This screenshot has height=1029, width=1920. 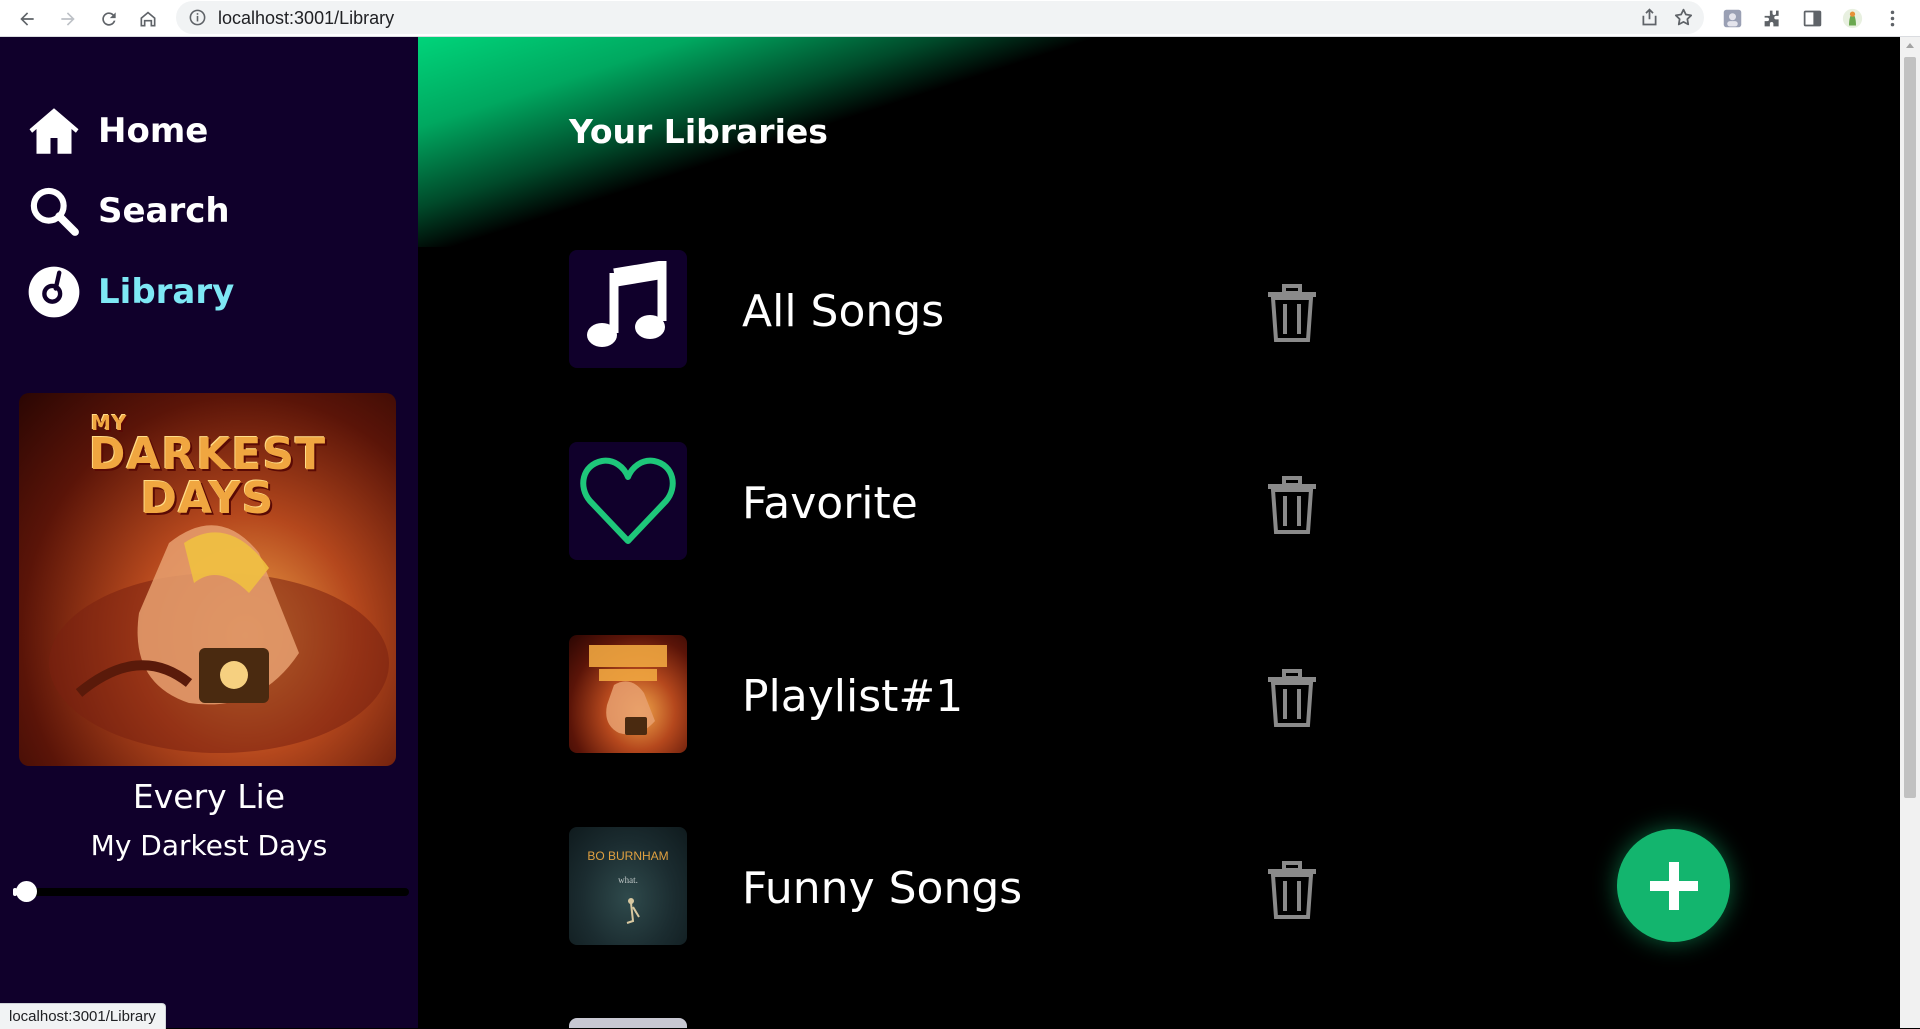 I want to click on info-icon, so click(x=197, y=17).